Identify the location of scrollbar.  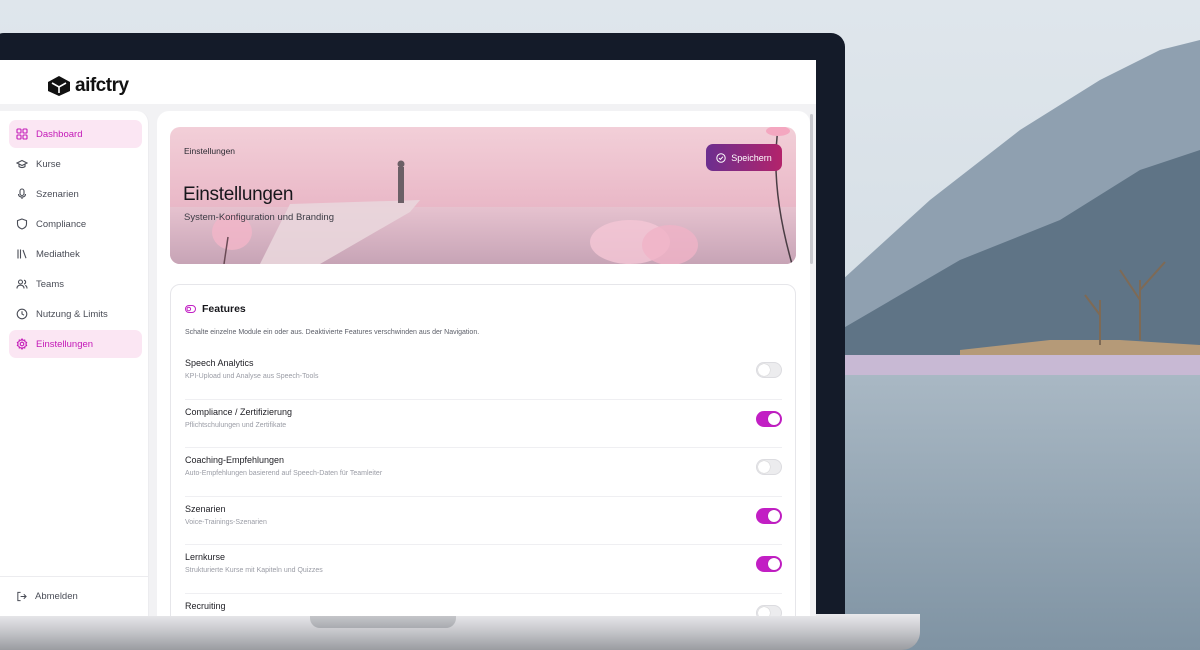
(811, 189).